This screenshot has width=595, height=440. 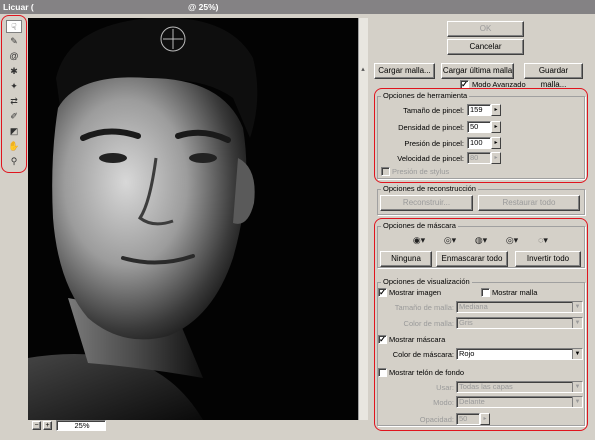 What do you see at coordinates (297, 7) in the screenshot?
I see `window-title-bar: Licuar ( @ 25%)` at bounding box center [297, 7].